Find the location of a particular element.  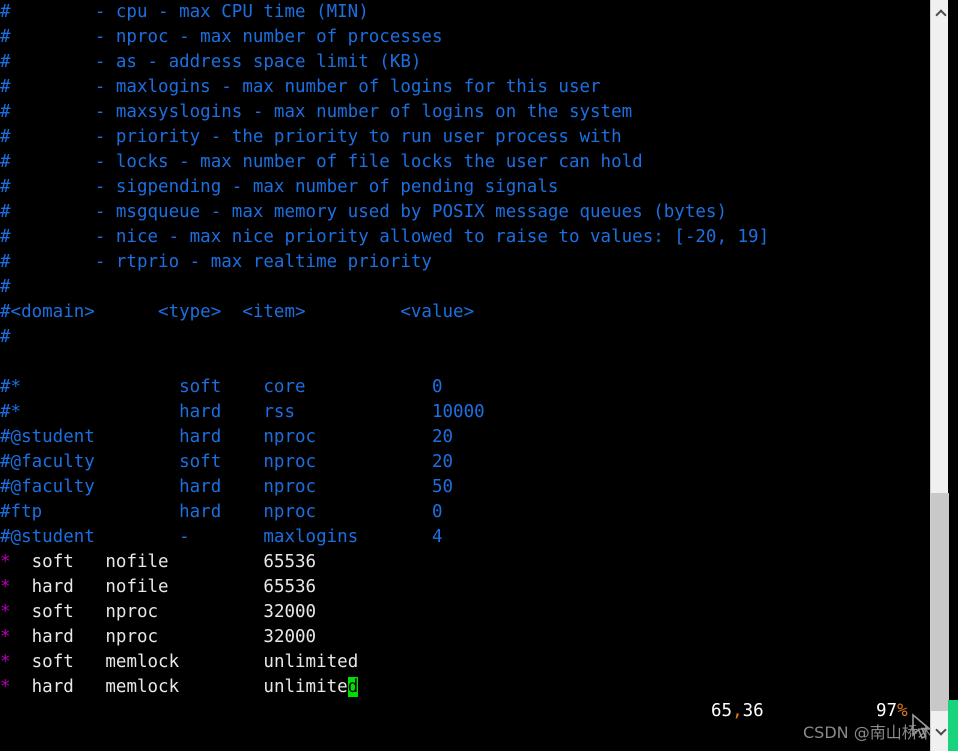

ruler-line-number: 65 is located at coordinates (722, 711).